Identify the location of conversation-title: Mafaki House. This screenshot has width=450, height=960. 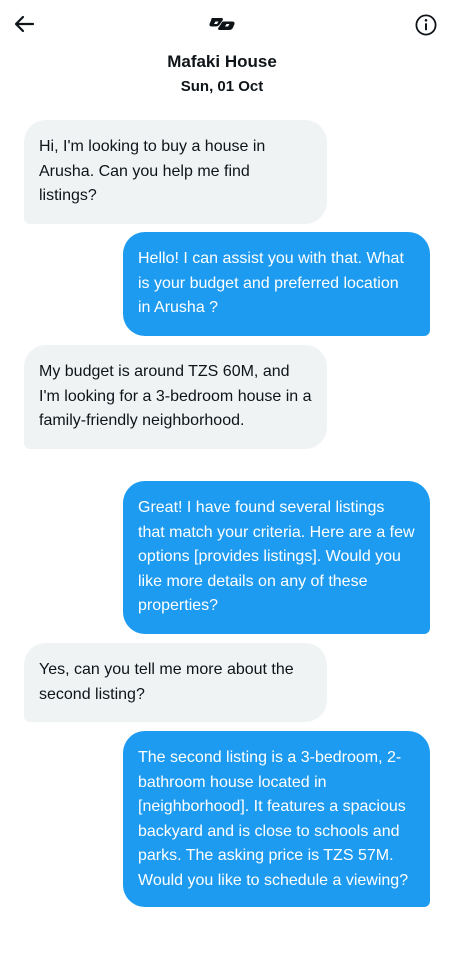
(222, 61).